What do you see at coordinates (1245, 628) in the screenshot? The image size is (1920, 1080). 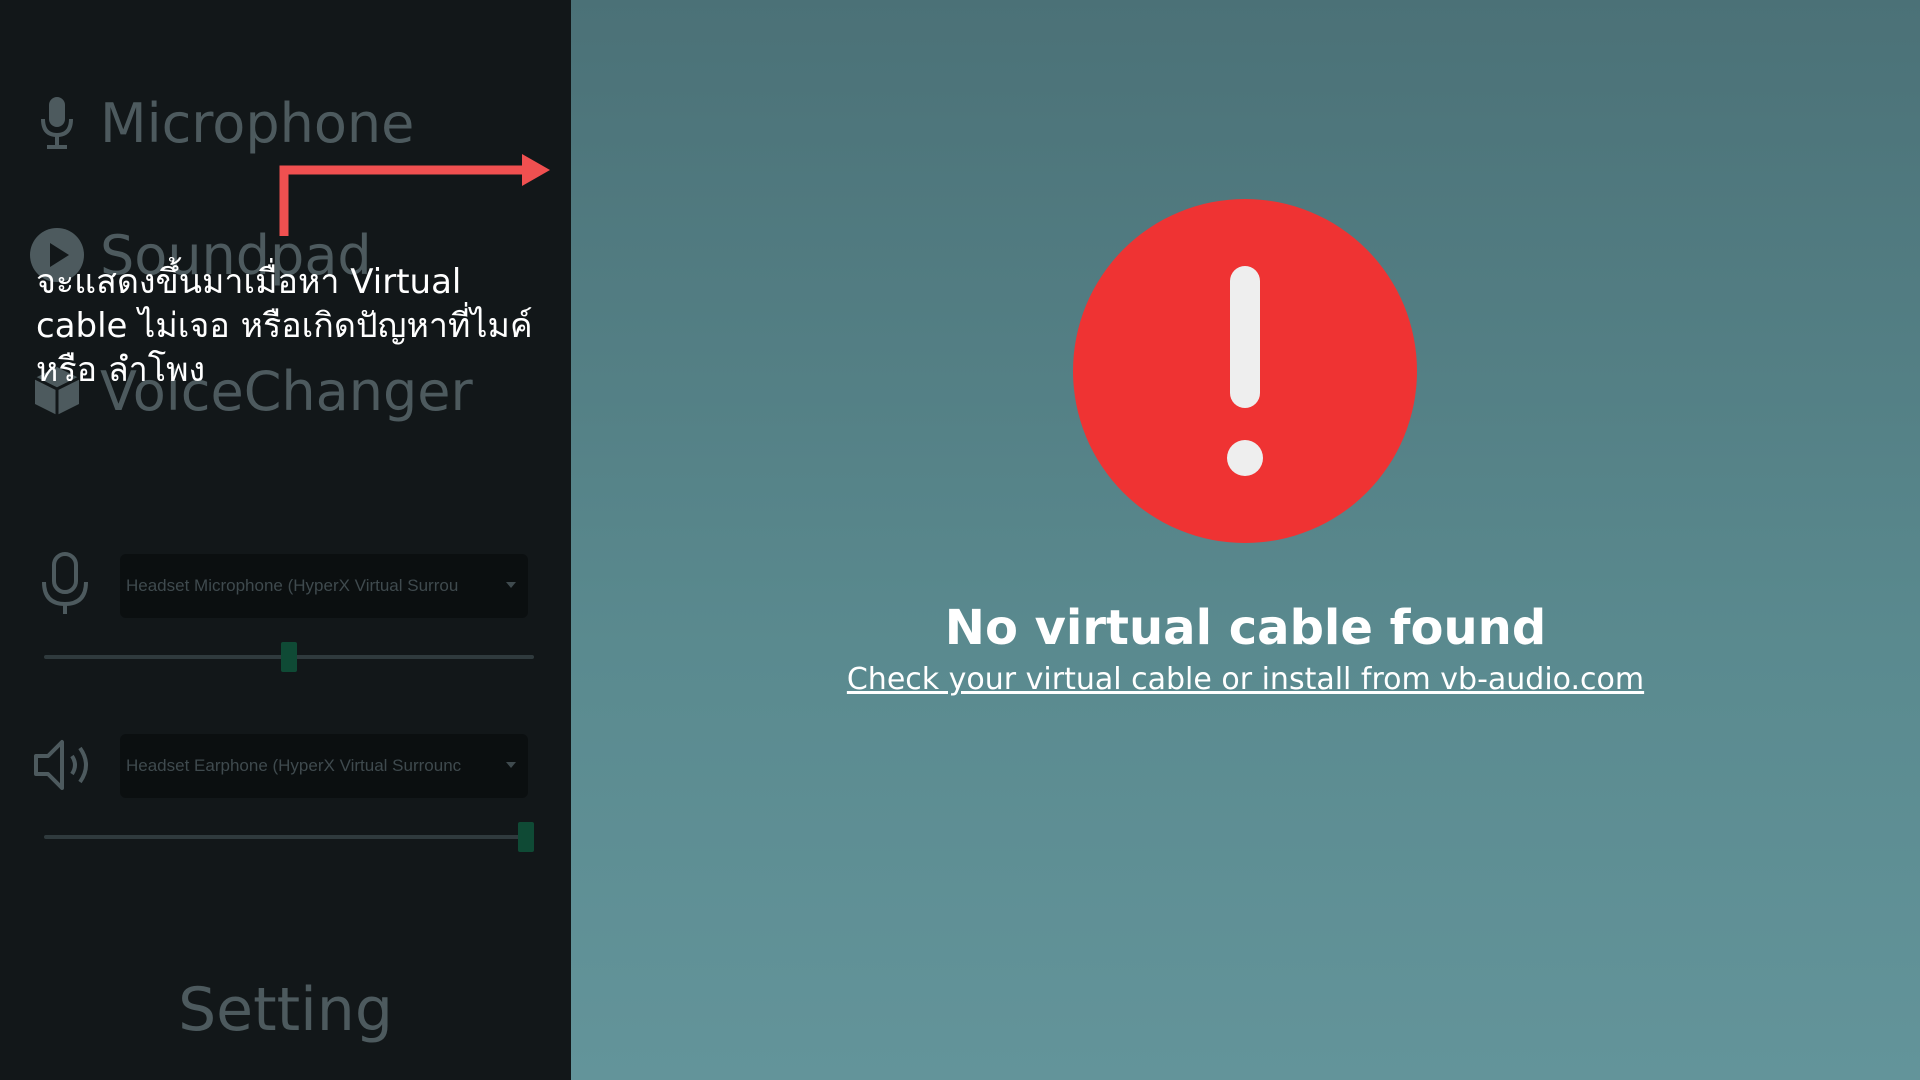 I see `error-title: No virtual cable found` at bounding box center [1245, 628].